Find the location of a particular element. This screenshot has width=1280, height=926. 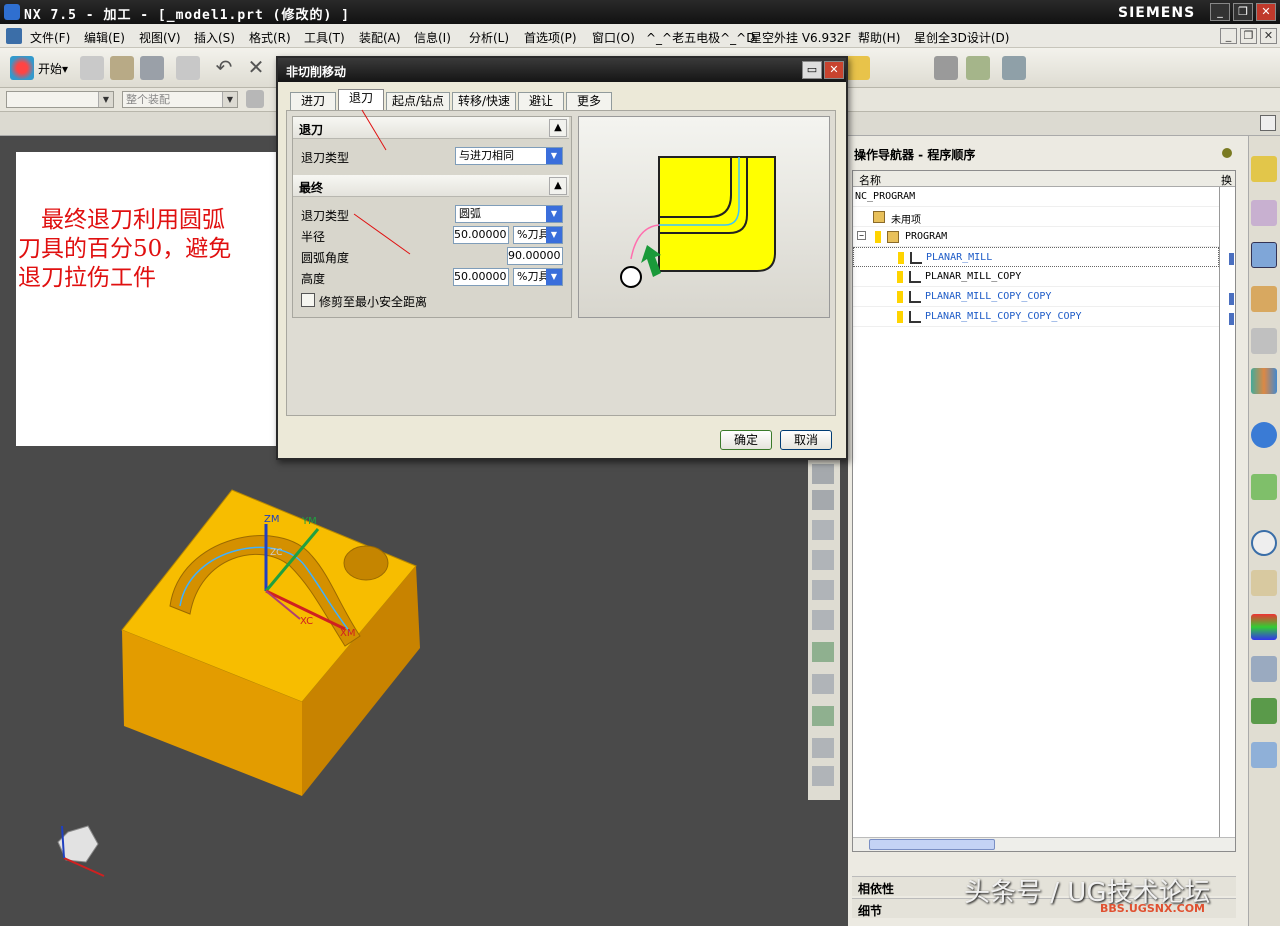

constraint-navigator-icon is located at coordinates (1264, 213).